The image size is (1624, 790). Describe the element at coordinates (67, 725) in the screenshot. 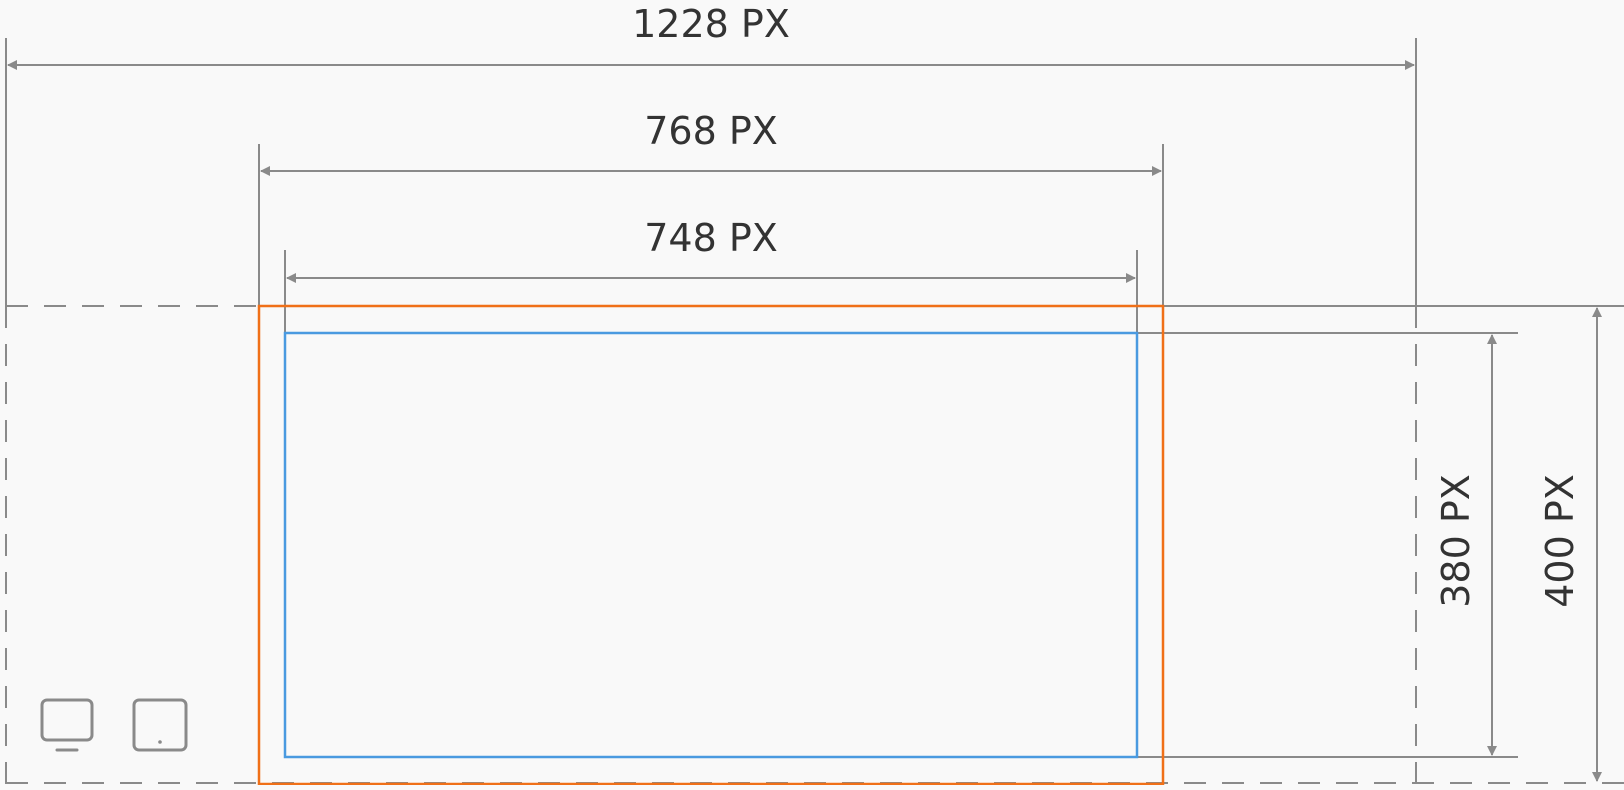

I see `monitor-icon` at that location.